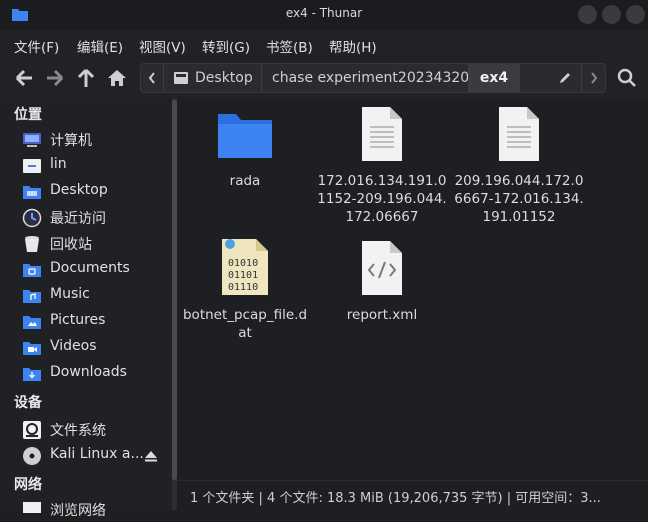 Image resolution: width=648 pixels, height=522 pixels. What do you see at coordinates (151, 456) in the screenshot?
I see `eject-icon` at bounding box center [151, 456].